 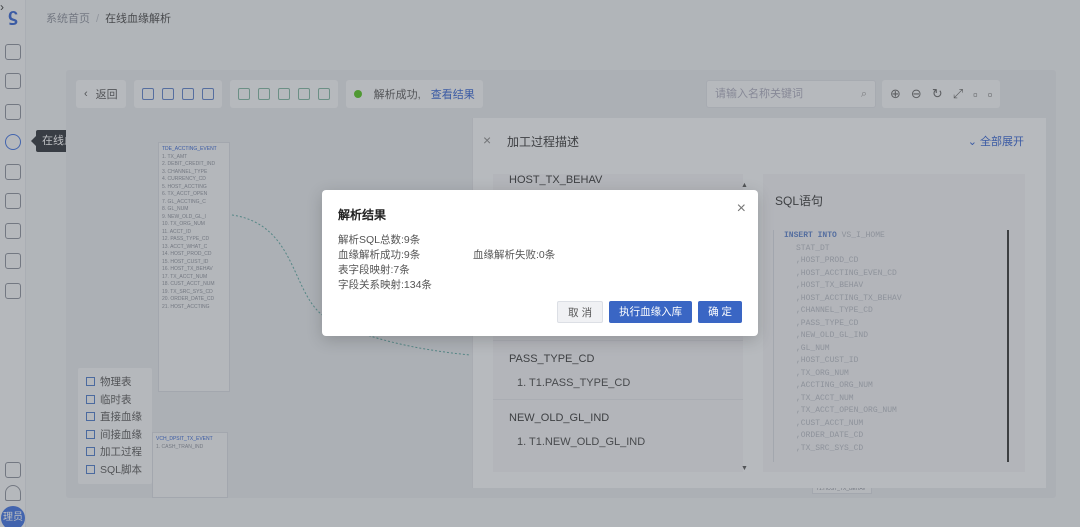 What do you see at coordinates (379, 240) in the screenshot?
I see `stat-sql-total: 解析SQL总数:9条` at bounding box center [379, 240].